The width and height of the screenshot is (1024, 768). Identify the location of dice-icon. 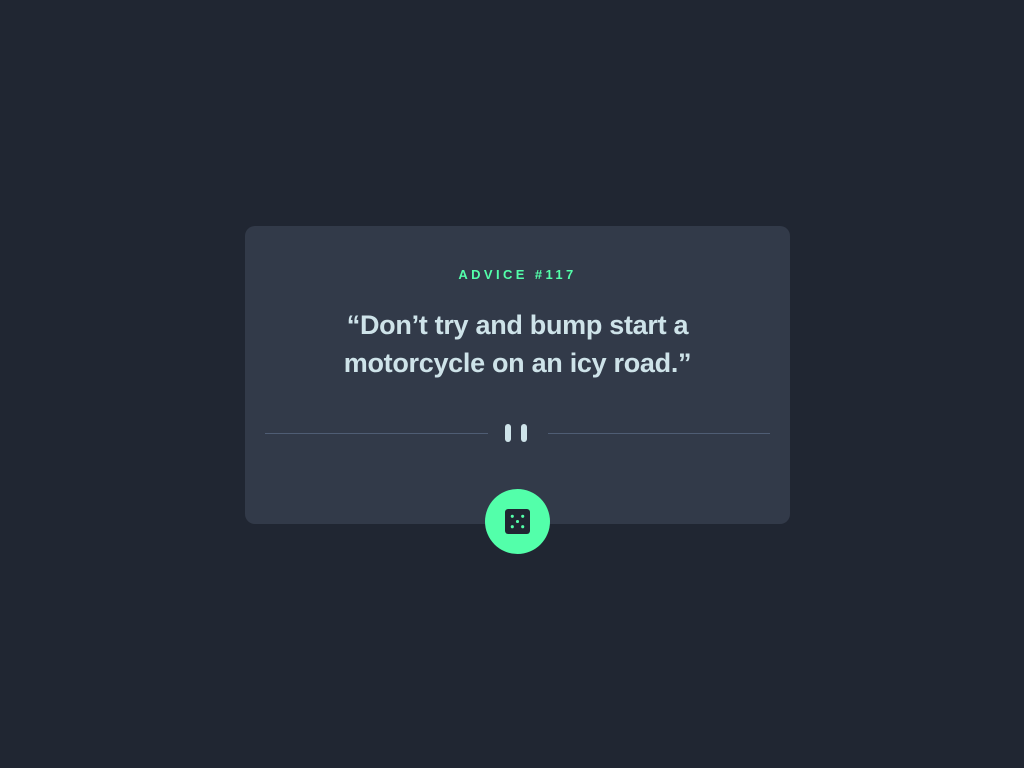
(517, 521).